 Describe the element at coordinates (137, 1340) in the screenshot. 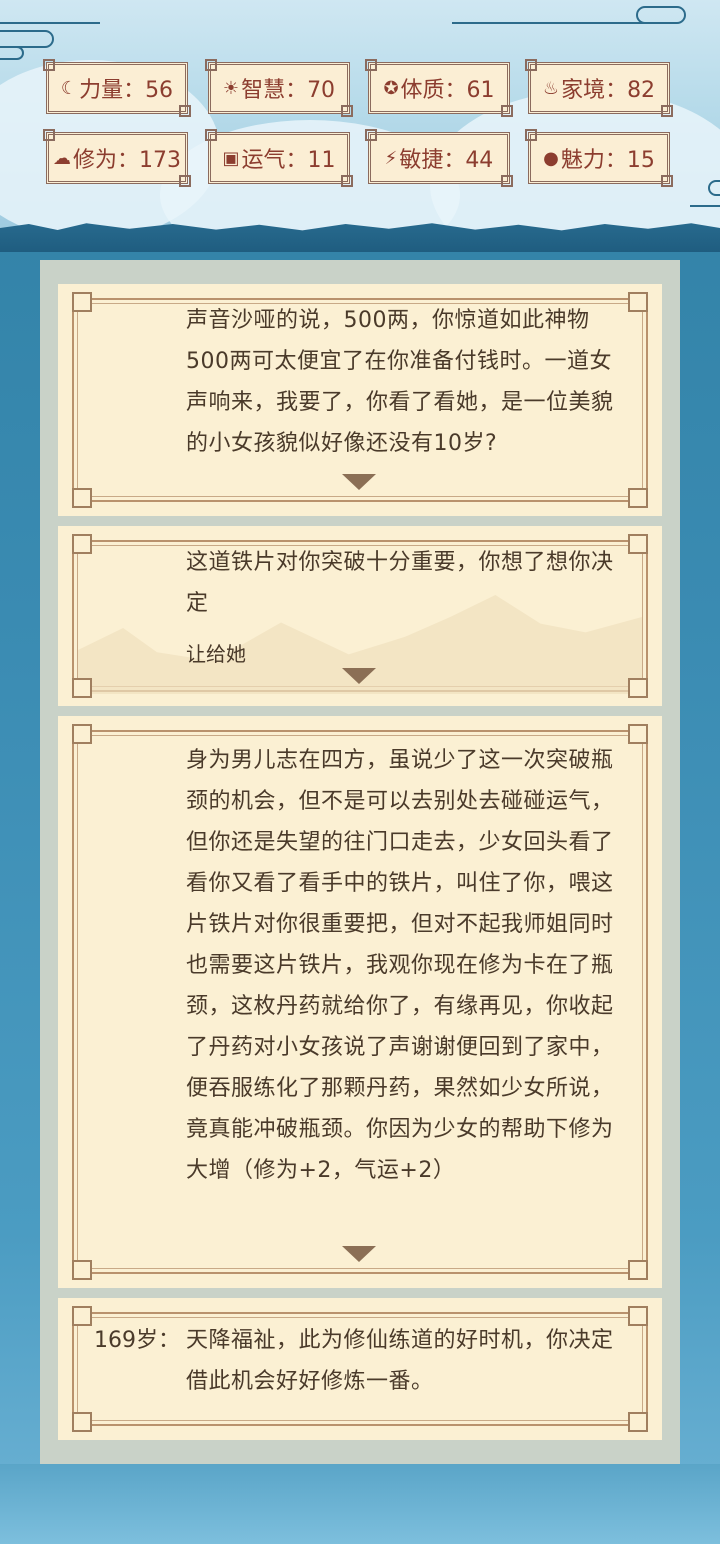

I see `age-label: 169岁：` at that location.